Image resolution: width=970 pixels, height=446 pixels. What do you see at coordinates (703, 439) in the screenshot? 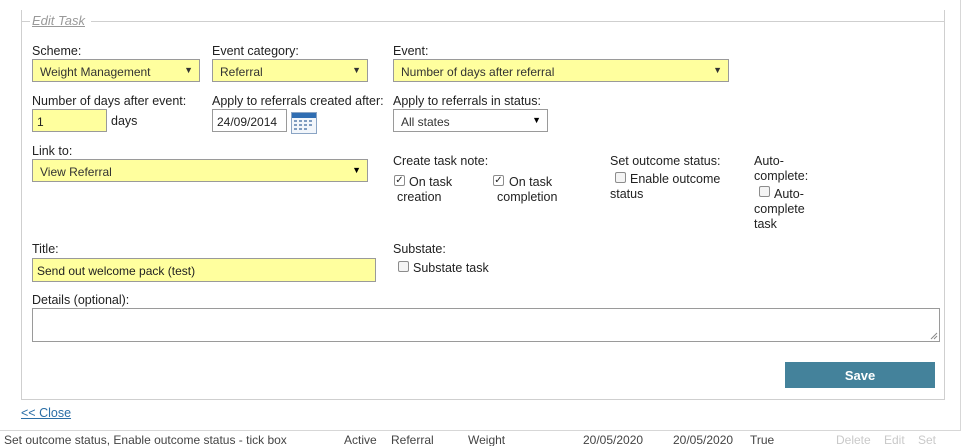
I see `bg-cell-date2: 20/05/2020` at bounding box center [703, 439].